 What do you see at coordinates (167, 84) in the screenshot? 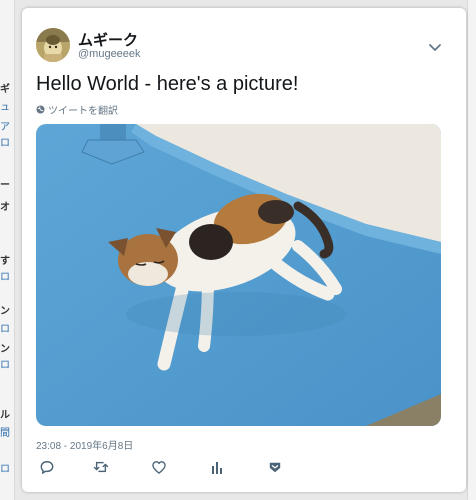
I see `tweet-text: Hello World - here's a picture!` at bounding box center [167, 84].